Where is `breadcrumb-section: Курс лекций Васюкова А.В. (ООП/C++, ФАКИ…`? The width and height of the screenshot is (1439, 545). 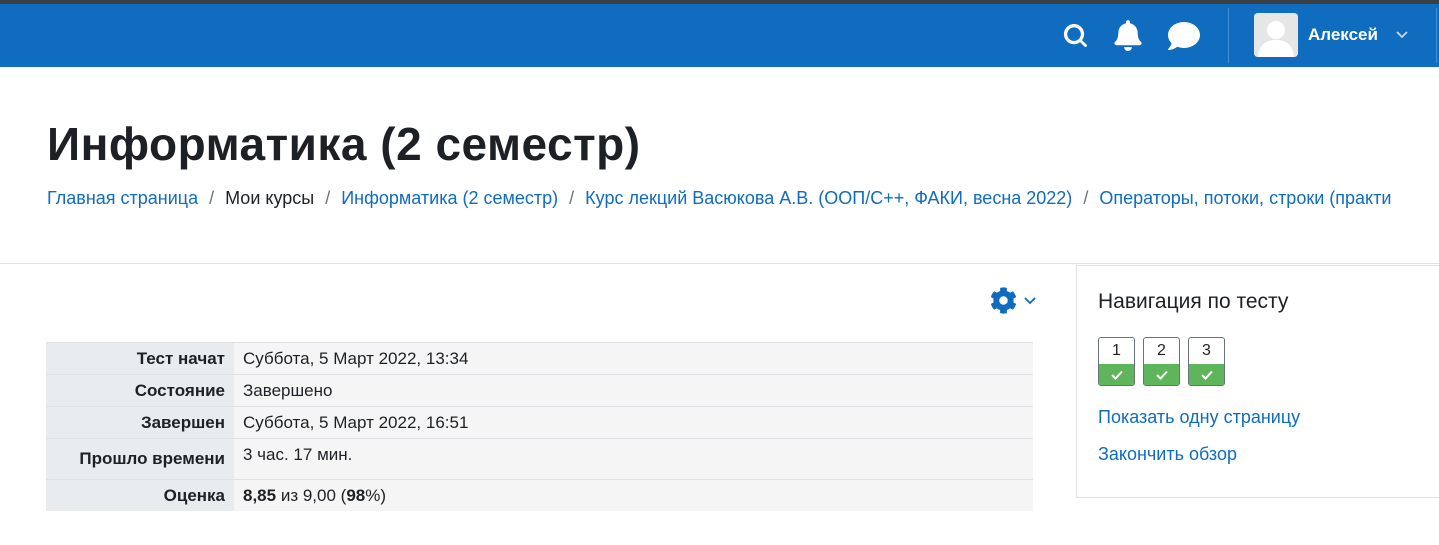
breadcrumb-section: Курс лекций Васюкова А.В. (ООП/C++, ФАКИ… is located at coordinates (828, 198).